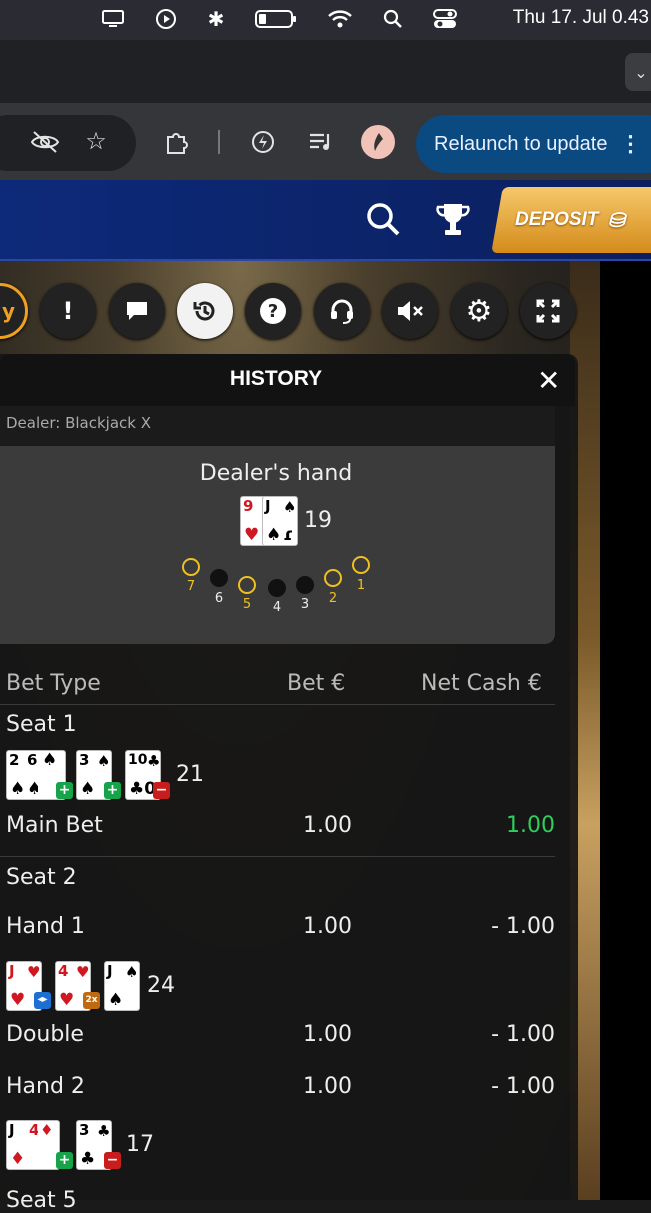 The height and width of the screenshot is (1213, 651). Describe the element at coordinates (42, 1000) in the screenshot. I see `split-badge: ◂▸` at that location.